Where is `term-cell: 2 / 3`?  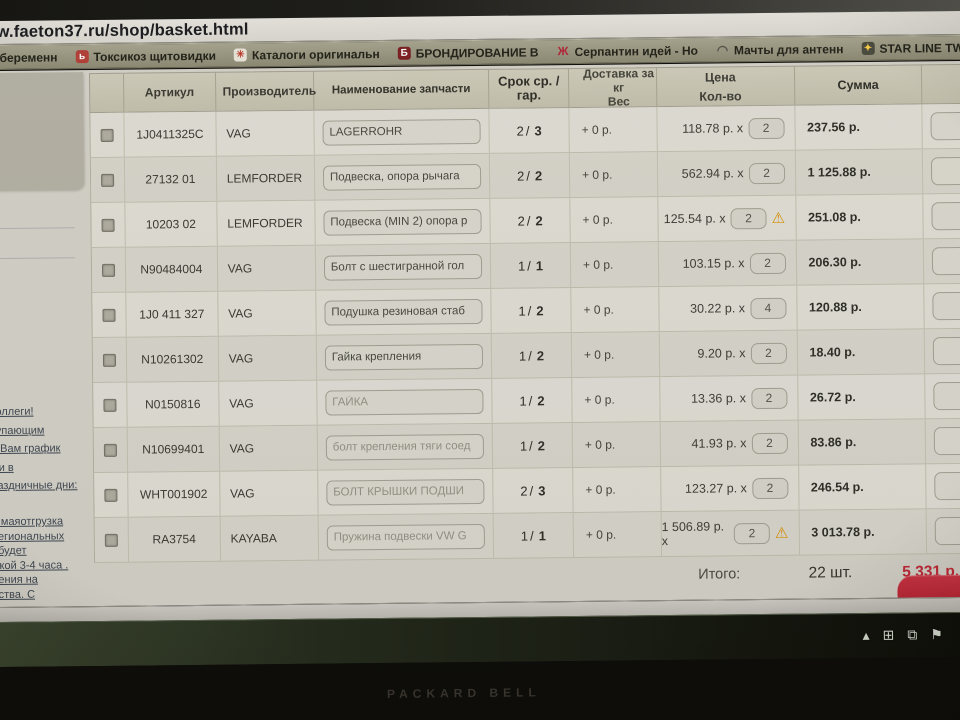 term-cell: 2 / 3 is located at coordinates (529, 130).